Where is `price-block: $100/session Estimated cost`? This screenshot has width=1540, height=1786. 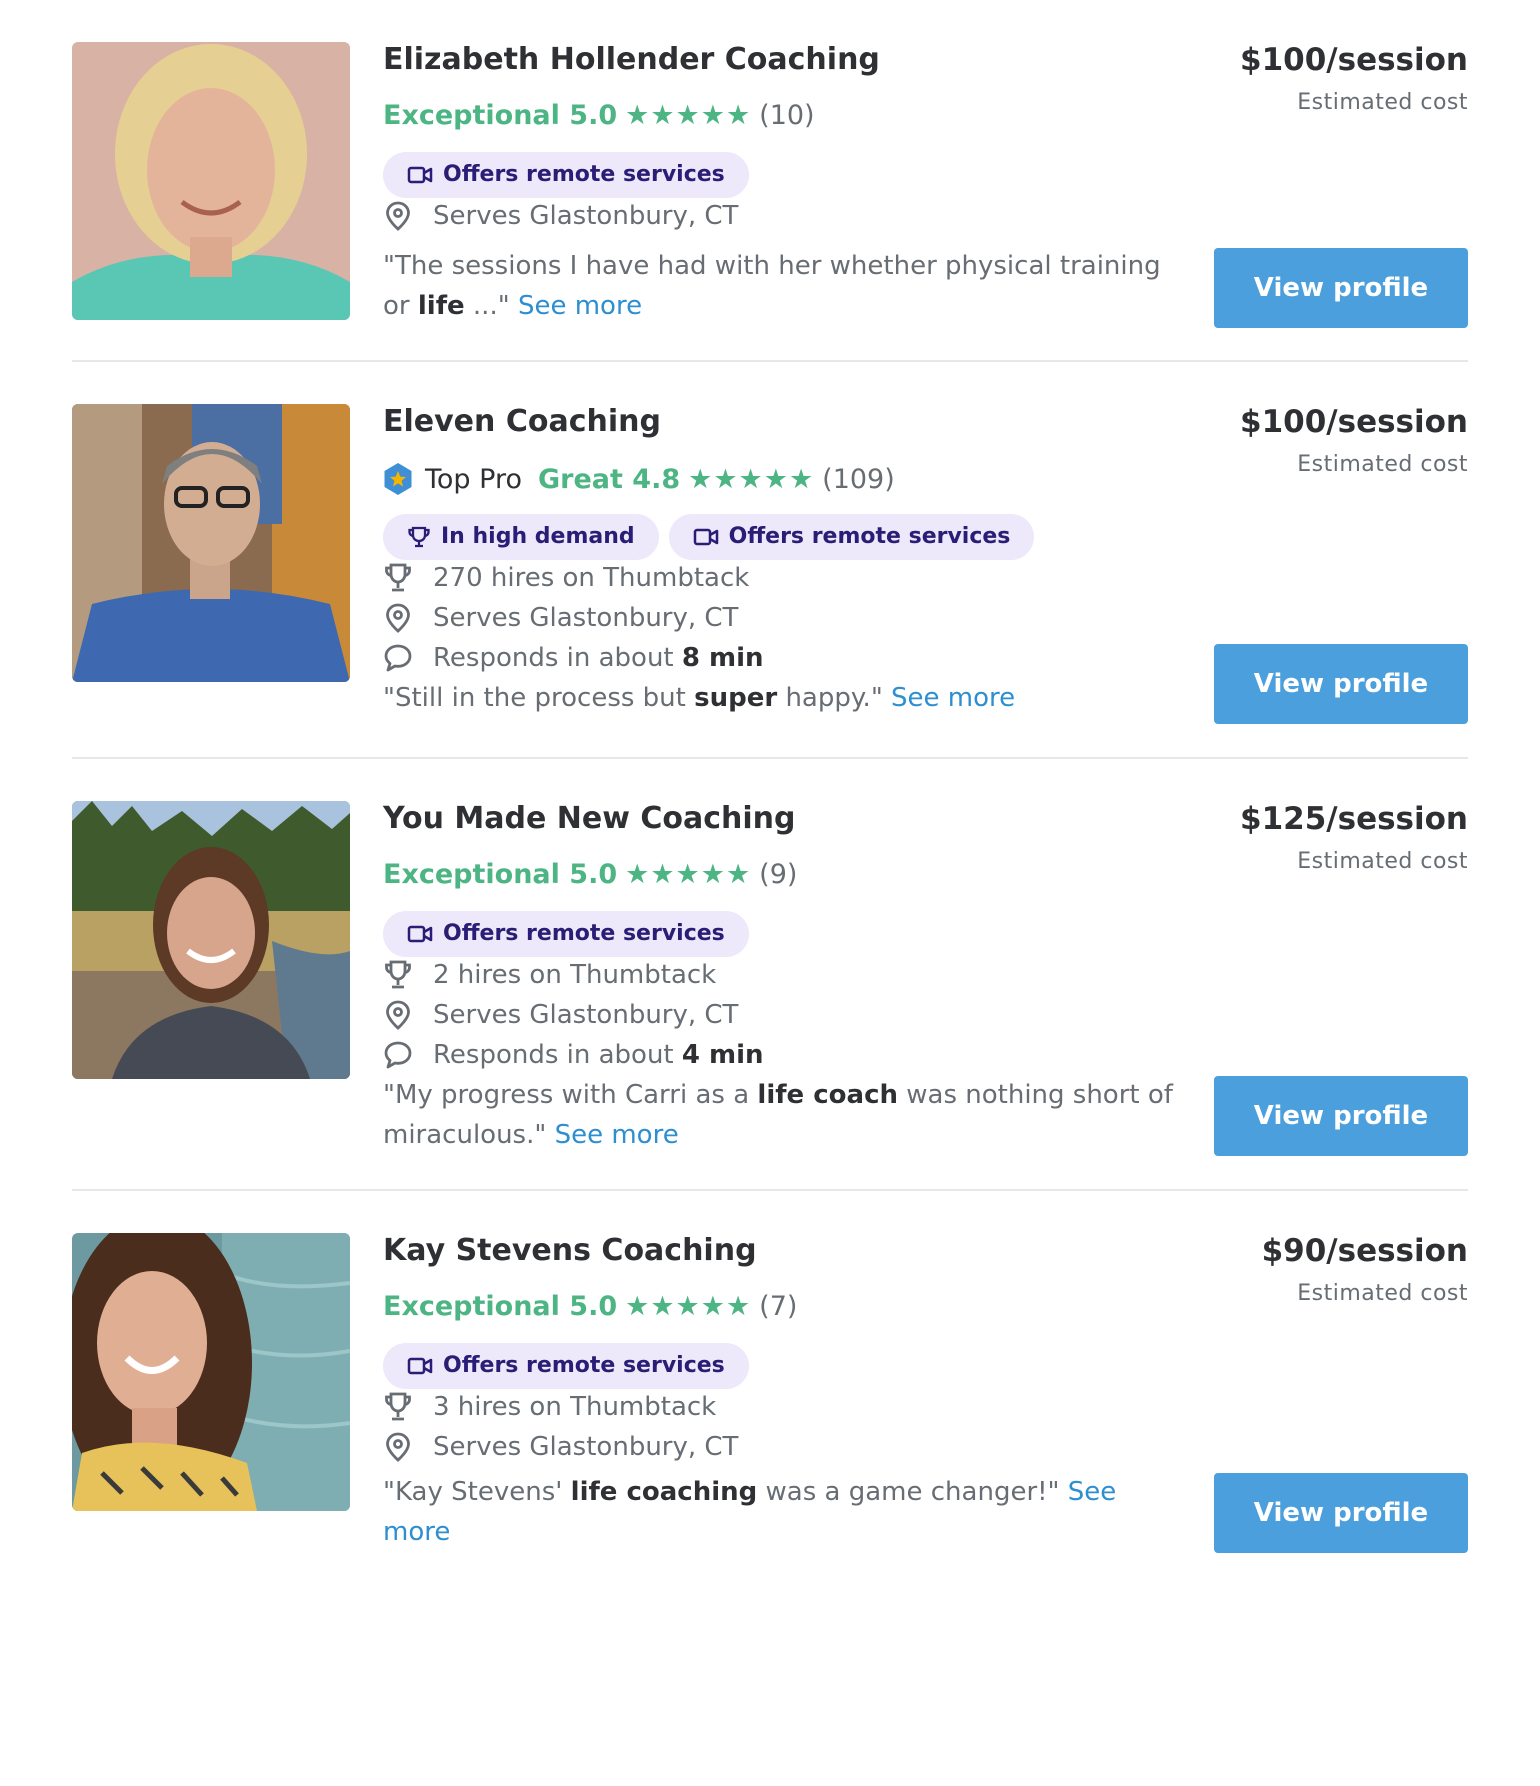 price-block: $100/session Estimated cost is located at coordinates (1354, 440).